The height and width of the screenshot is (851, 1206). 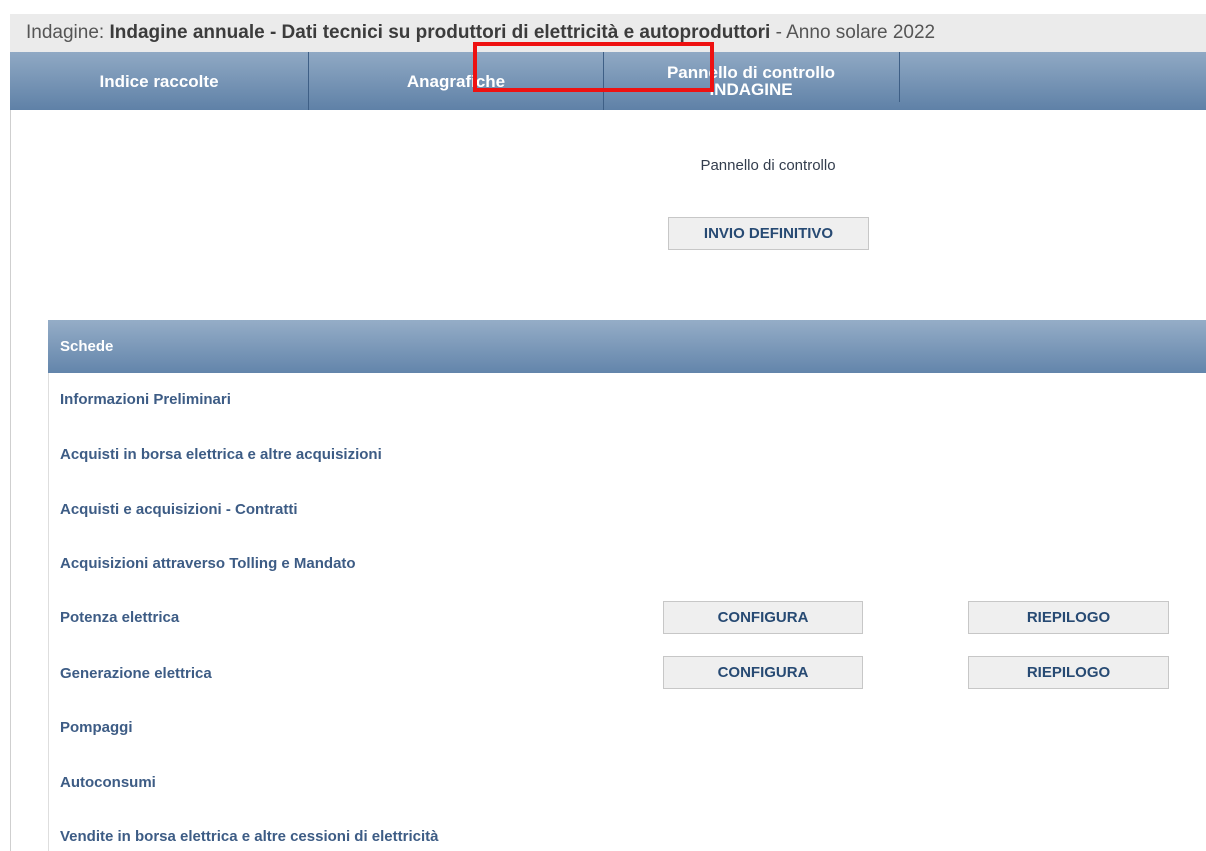 I want to click on scheda-pompaggi: Pompaggi, so click(x=96, y=727).